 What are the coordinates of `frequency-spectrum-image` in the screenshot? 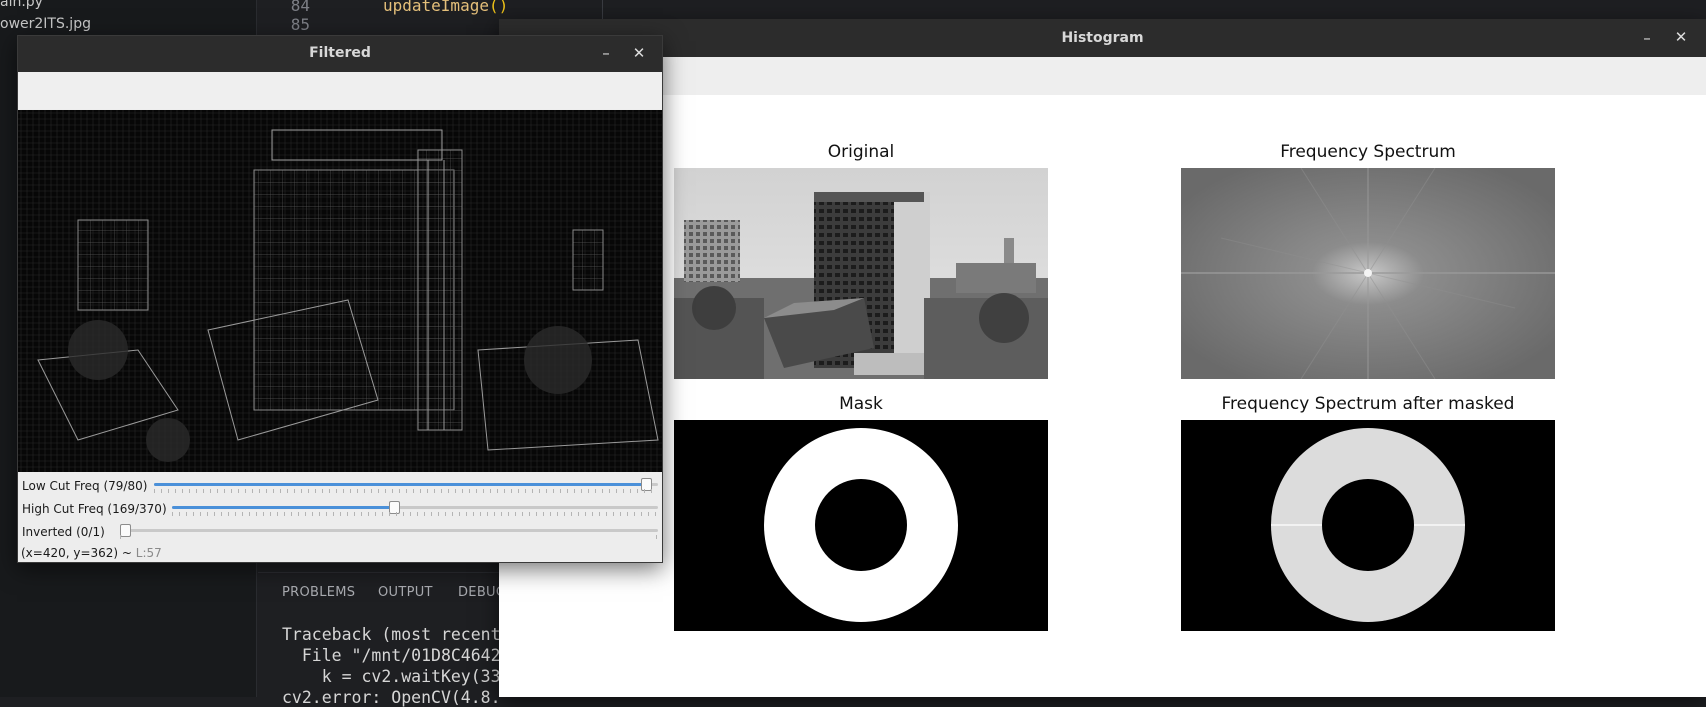 It's located at (1368, 273).